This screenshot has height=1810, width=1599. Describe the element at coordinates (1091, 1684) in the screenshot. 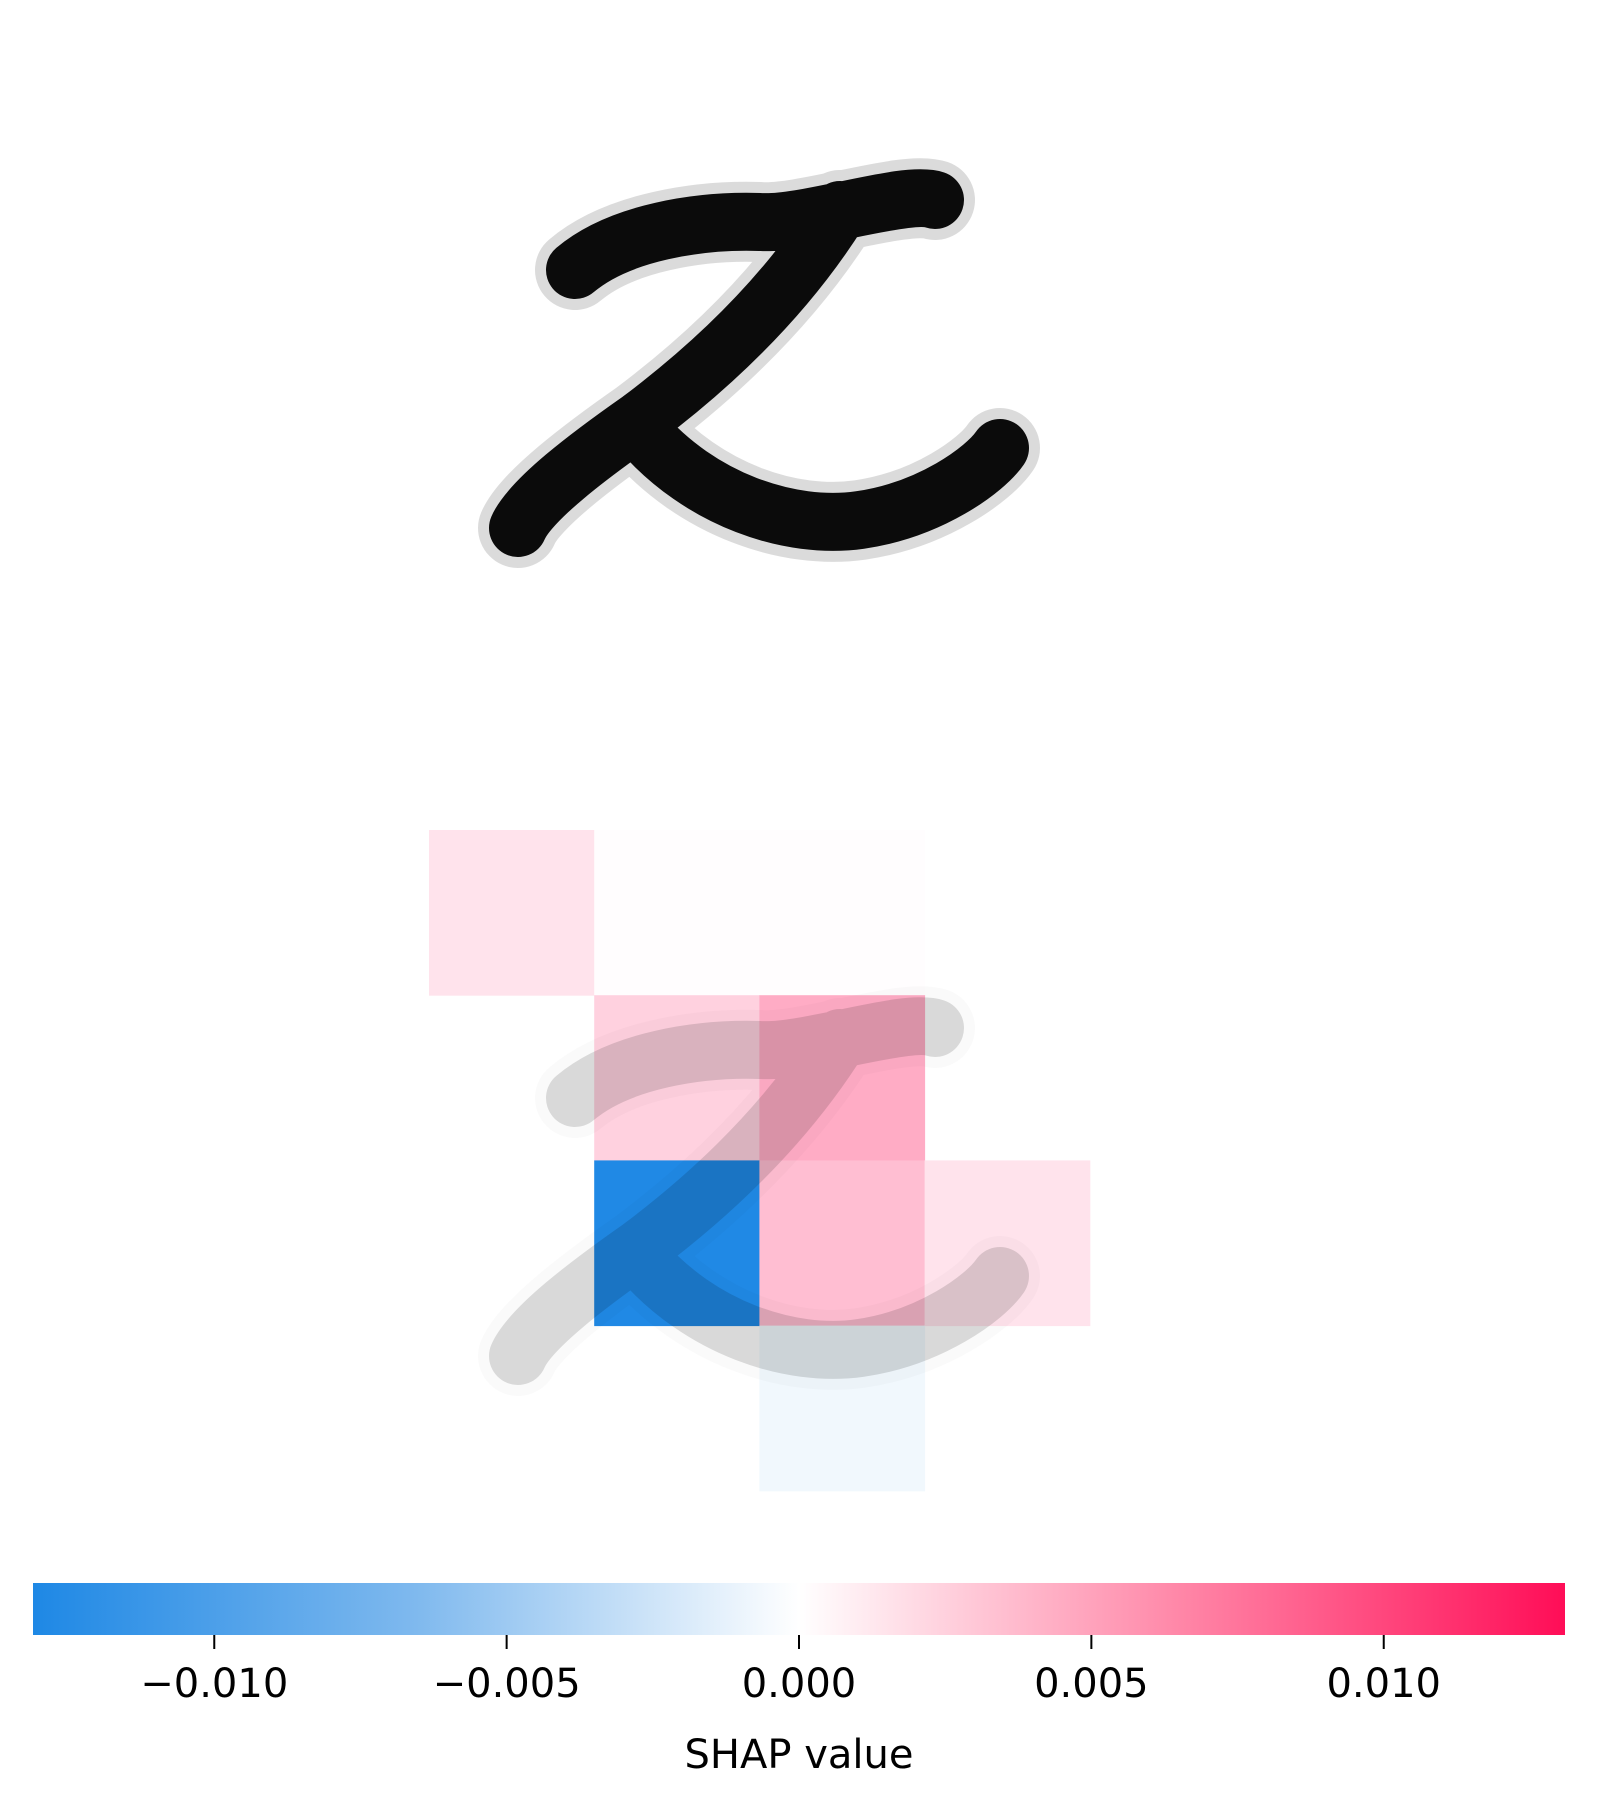

I see `colorbar-tick-label: 0.005` at that location.